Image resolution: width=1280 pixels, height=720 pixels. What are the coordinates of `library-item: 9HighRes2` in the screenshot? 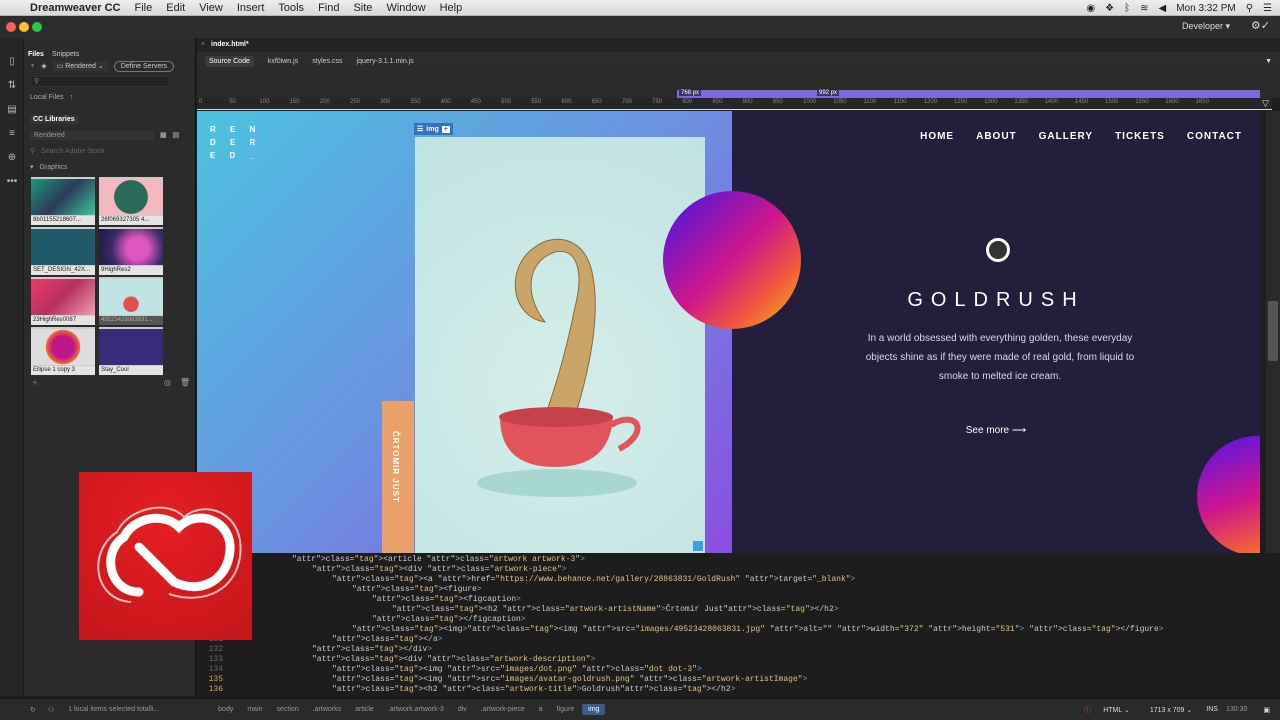 It's located at (131, 251).